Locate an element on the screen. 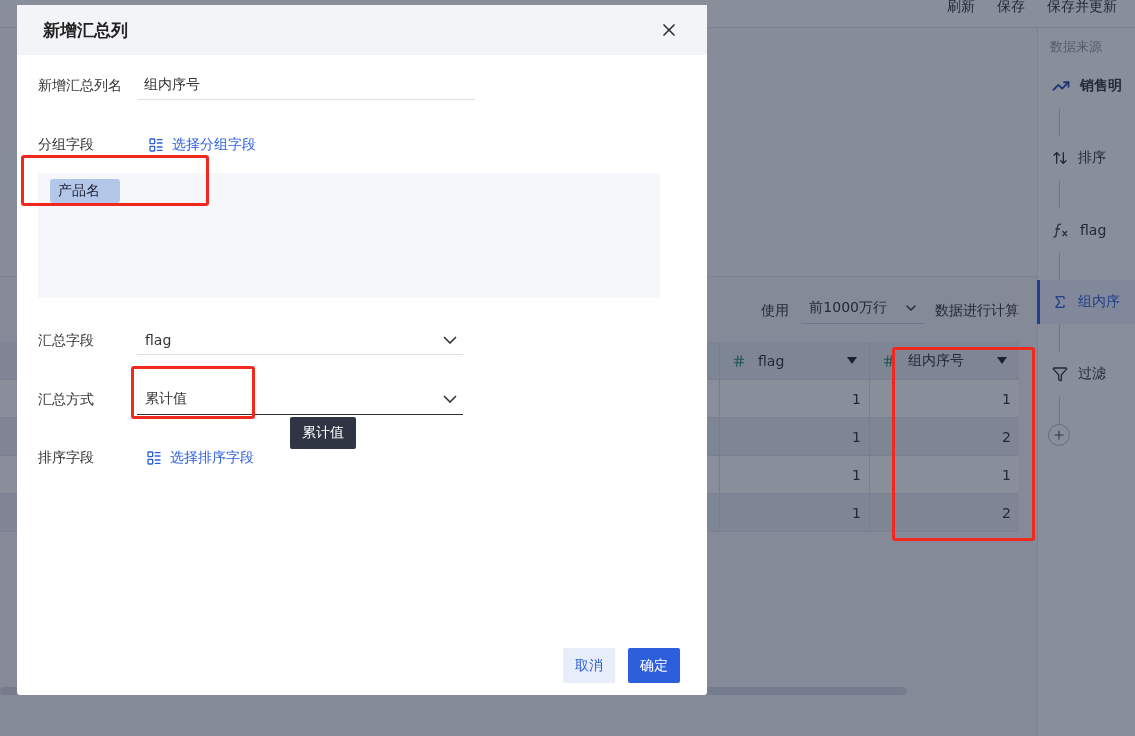 The height and width of the screenshot is (736, 1135). select-group-field-link: 选择分组字段 is located at coordinates (197, 145).